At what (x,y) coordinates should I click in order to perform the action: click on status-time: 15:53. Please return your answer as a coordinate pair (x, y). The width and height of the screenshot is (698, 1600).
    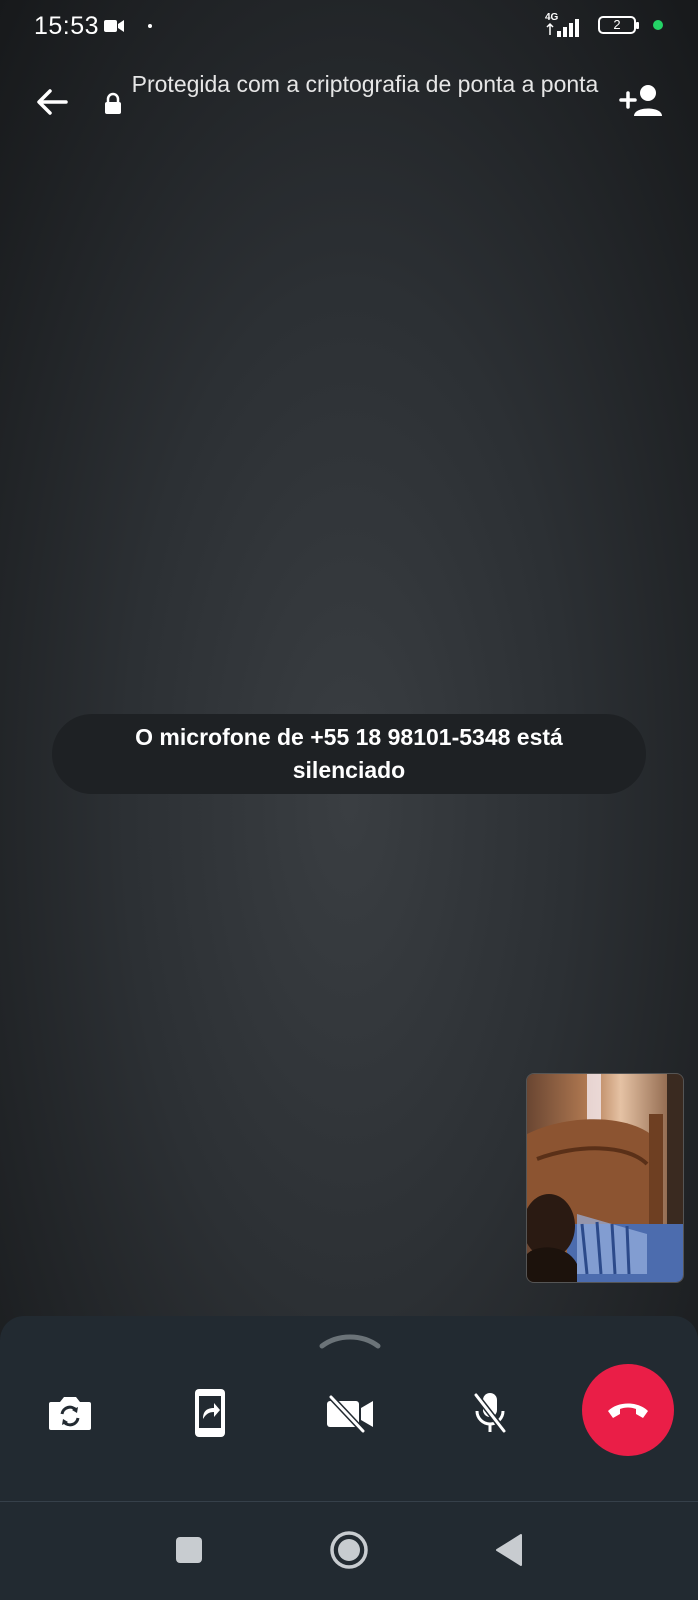
    Looking at the image, I should click on (67, 26).